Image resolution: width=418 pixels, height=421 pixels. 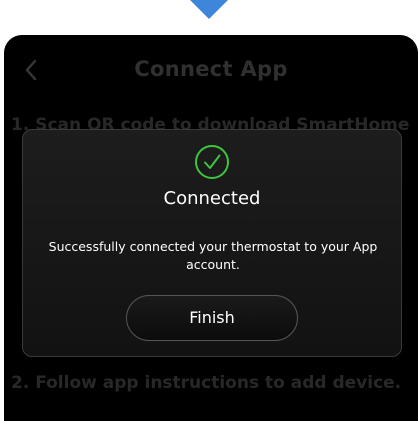 What do you see at coordinates (209, 9) in the screenshot?
I see `down-pointer-icon` at bounding box center [209, 9].